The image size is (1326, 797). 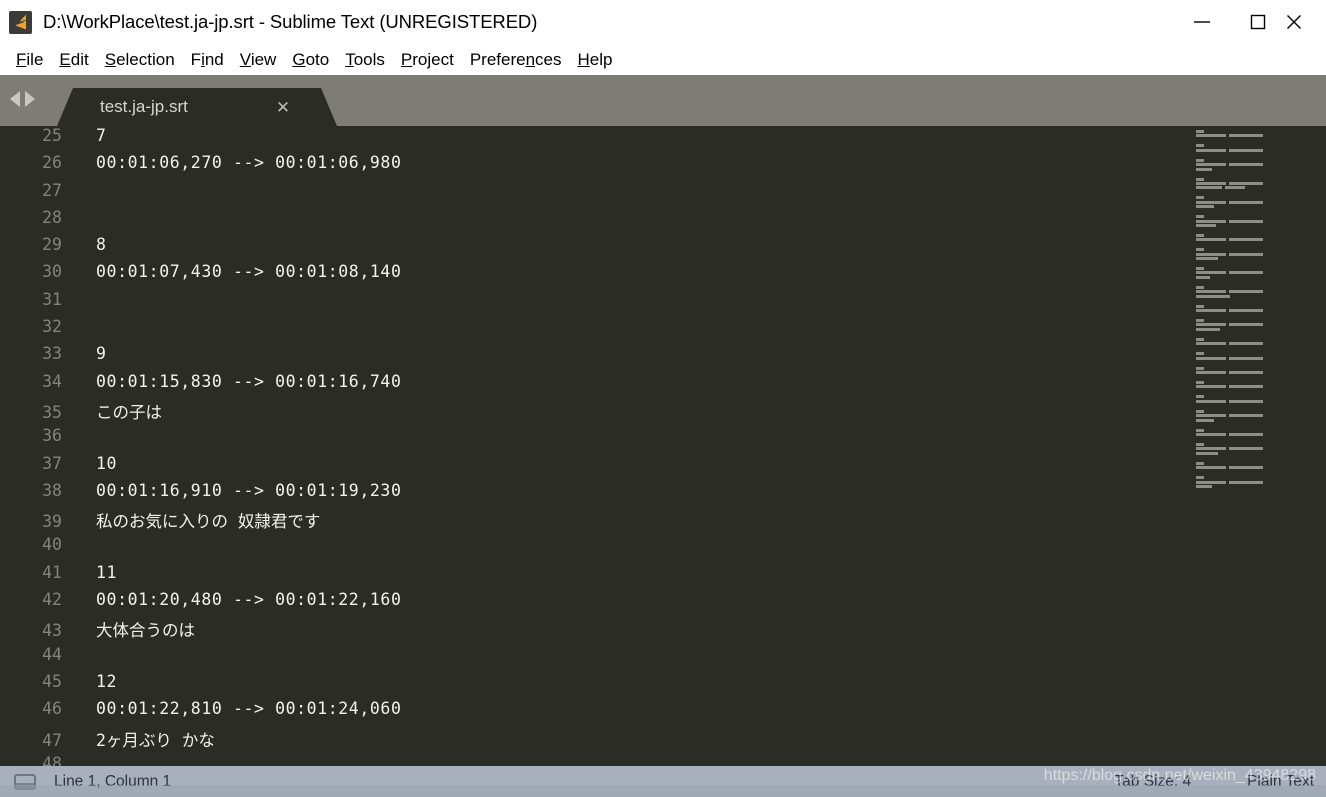 I want to click on code-line: 42 00:01:20,480 --> 00:01:22,160, so click(x=595, y=603).